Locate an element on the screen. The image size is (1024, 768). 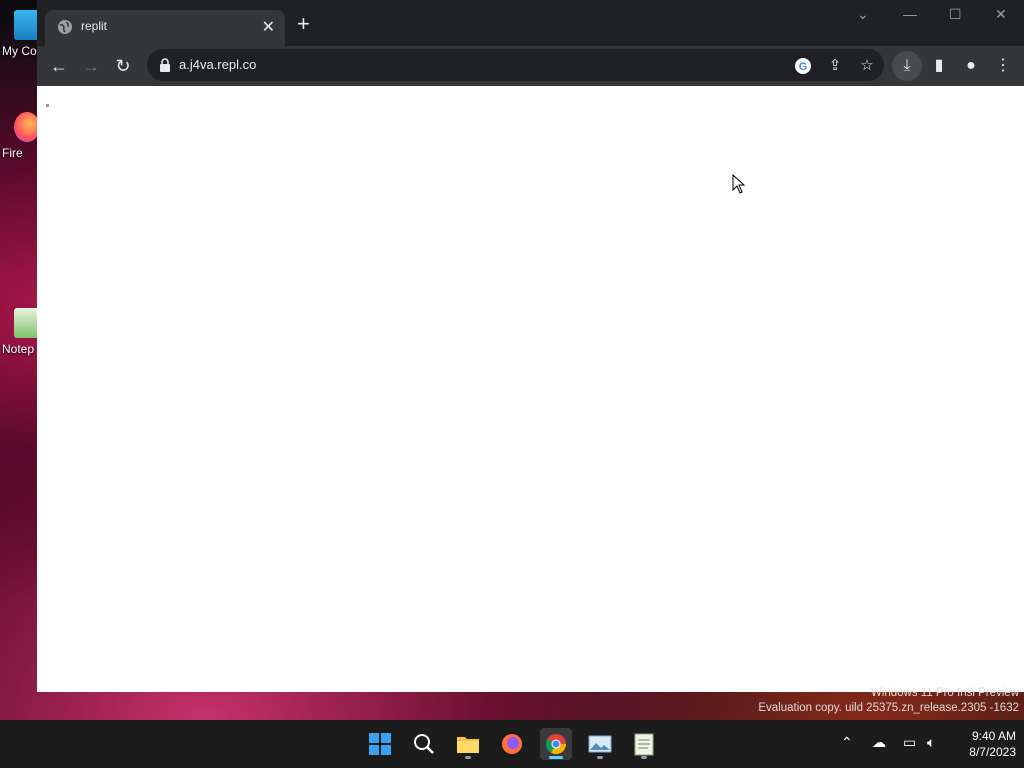
tab-title: replit is located at coordinates (94, 26).